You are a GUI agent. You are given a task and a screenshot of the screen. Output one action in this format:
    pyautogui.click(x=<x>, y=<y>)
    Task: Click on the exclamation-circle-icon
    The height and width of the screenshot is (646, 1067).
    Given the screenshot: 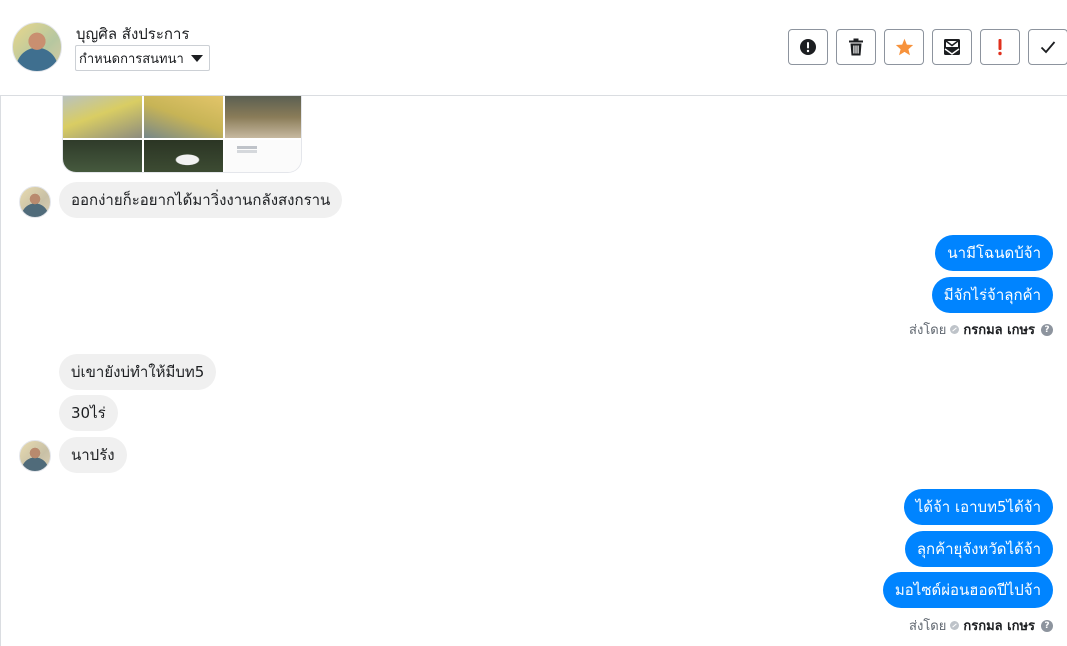 What is the action you would take?
    pyautogui.click(x=808, y=47)
    